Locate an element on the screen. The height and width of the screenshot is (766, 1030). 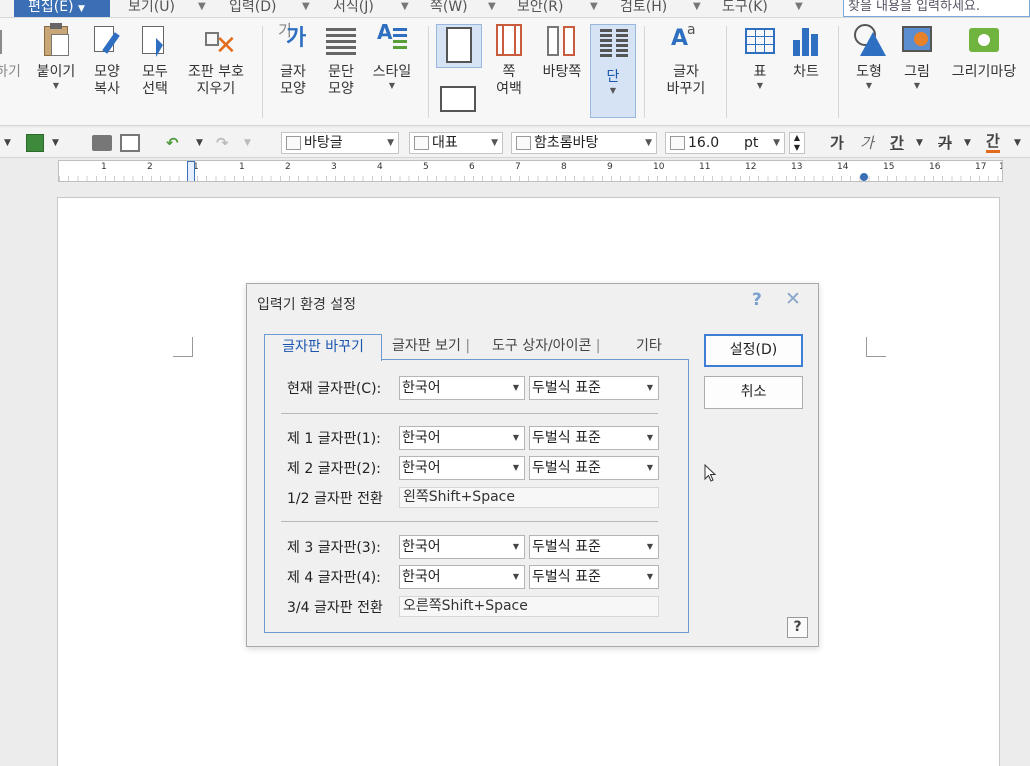
cut-button: 하기 is located at coordinates (11, 51).